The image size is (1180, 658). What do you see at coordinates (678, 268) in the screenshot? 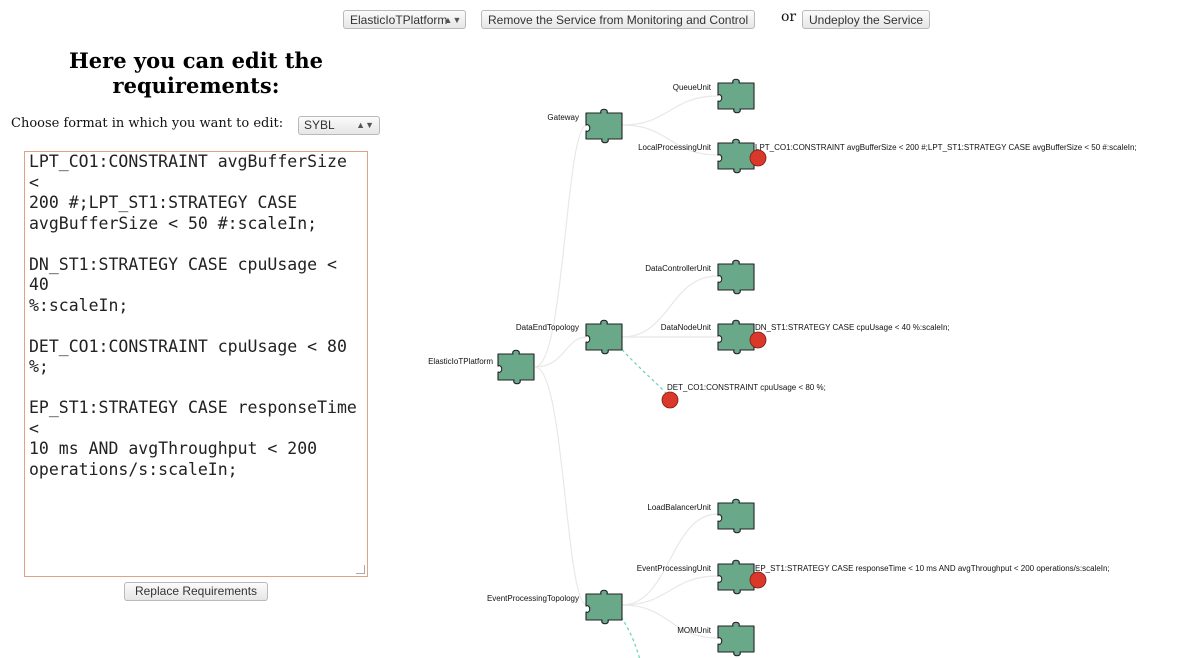
I see `node-label-data-controller-unit: DataControllerUnit` at bounding box center [678, 268].